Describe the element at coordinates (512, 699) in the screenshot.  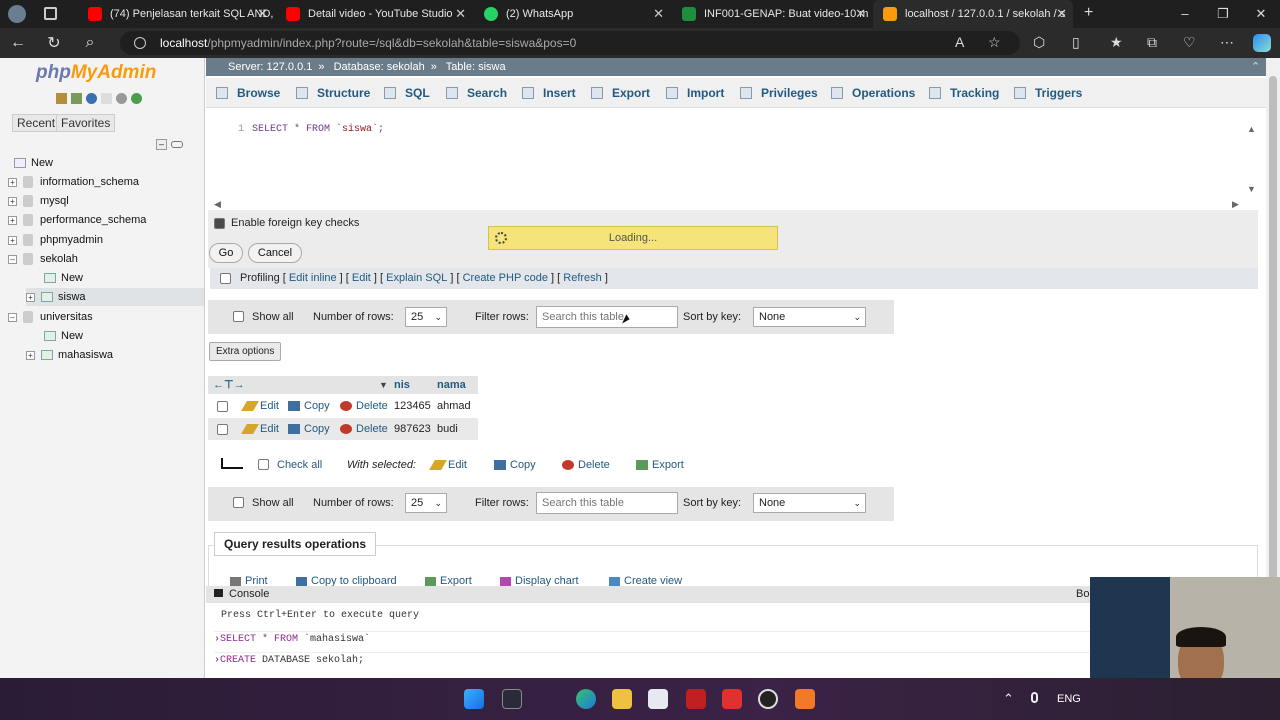
I see `app-icon` at that location.